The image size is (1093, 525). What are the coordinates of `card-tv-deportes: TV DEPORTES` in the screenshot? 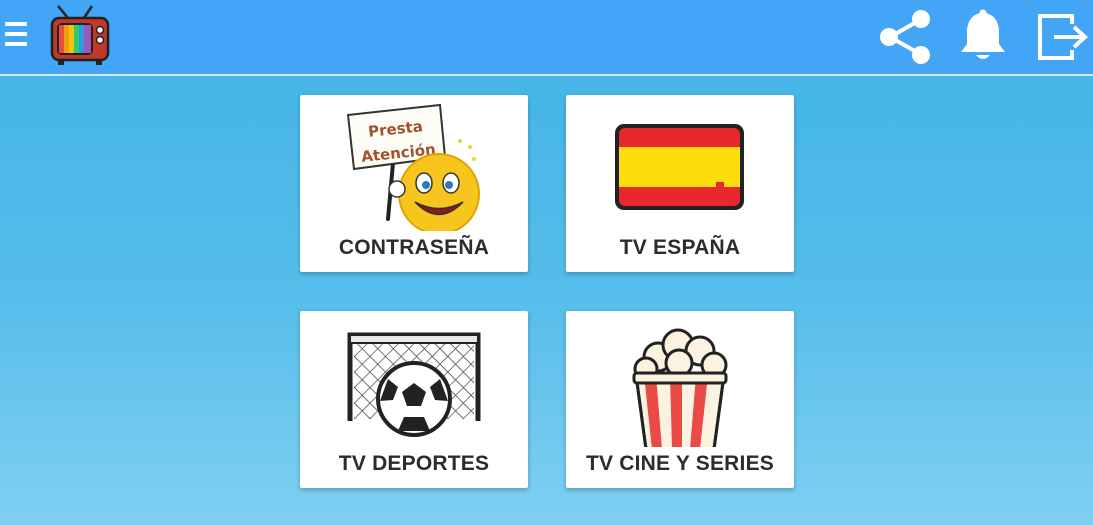 It's located at (414, 399).